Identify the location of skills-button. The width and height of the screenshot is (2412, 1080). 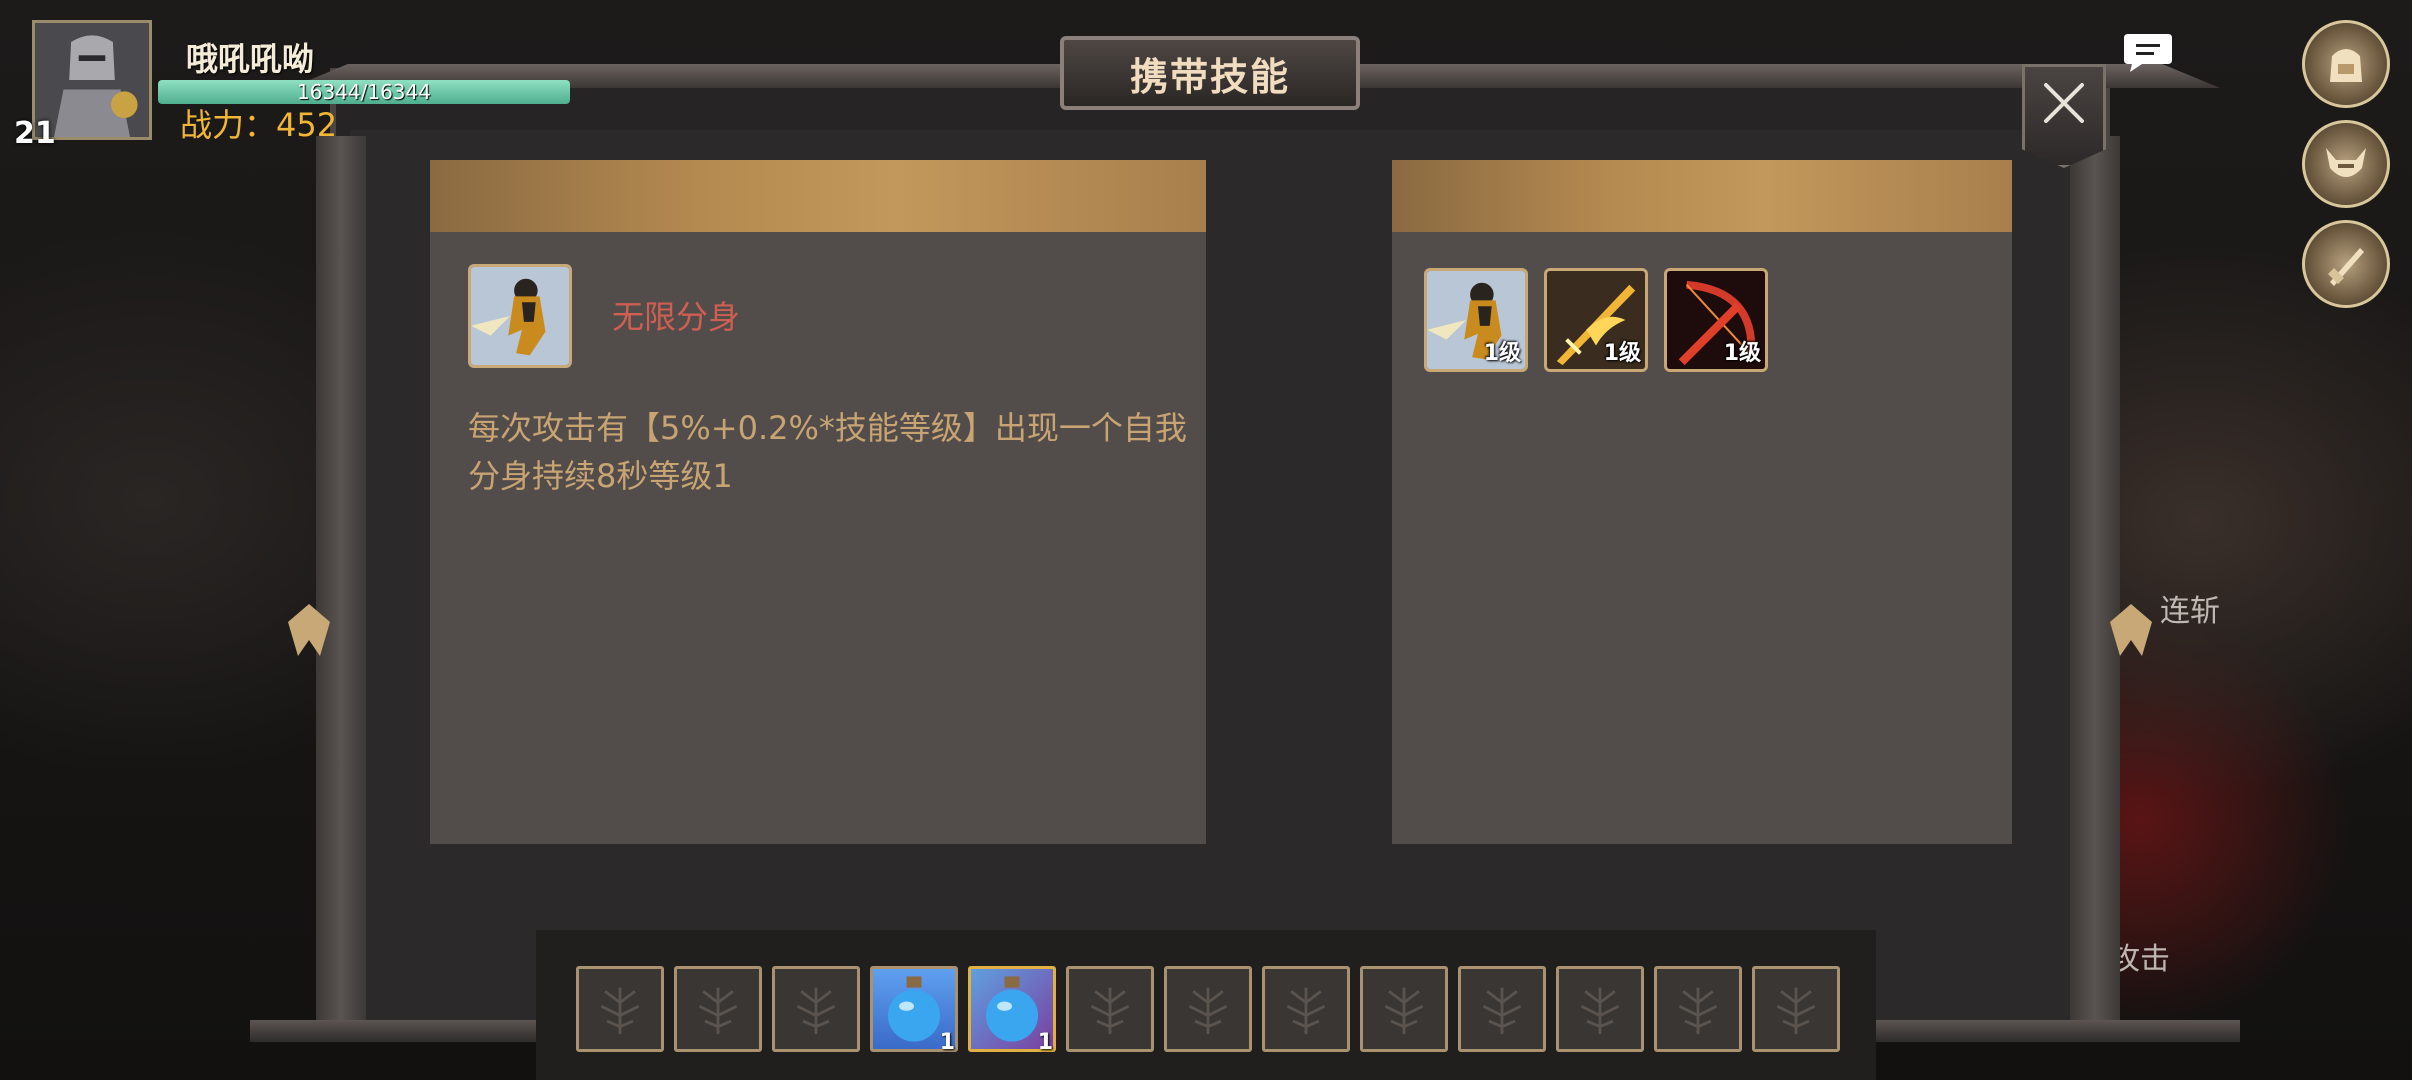
(2346, 264).